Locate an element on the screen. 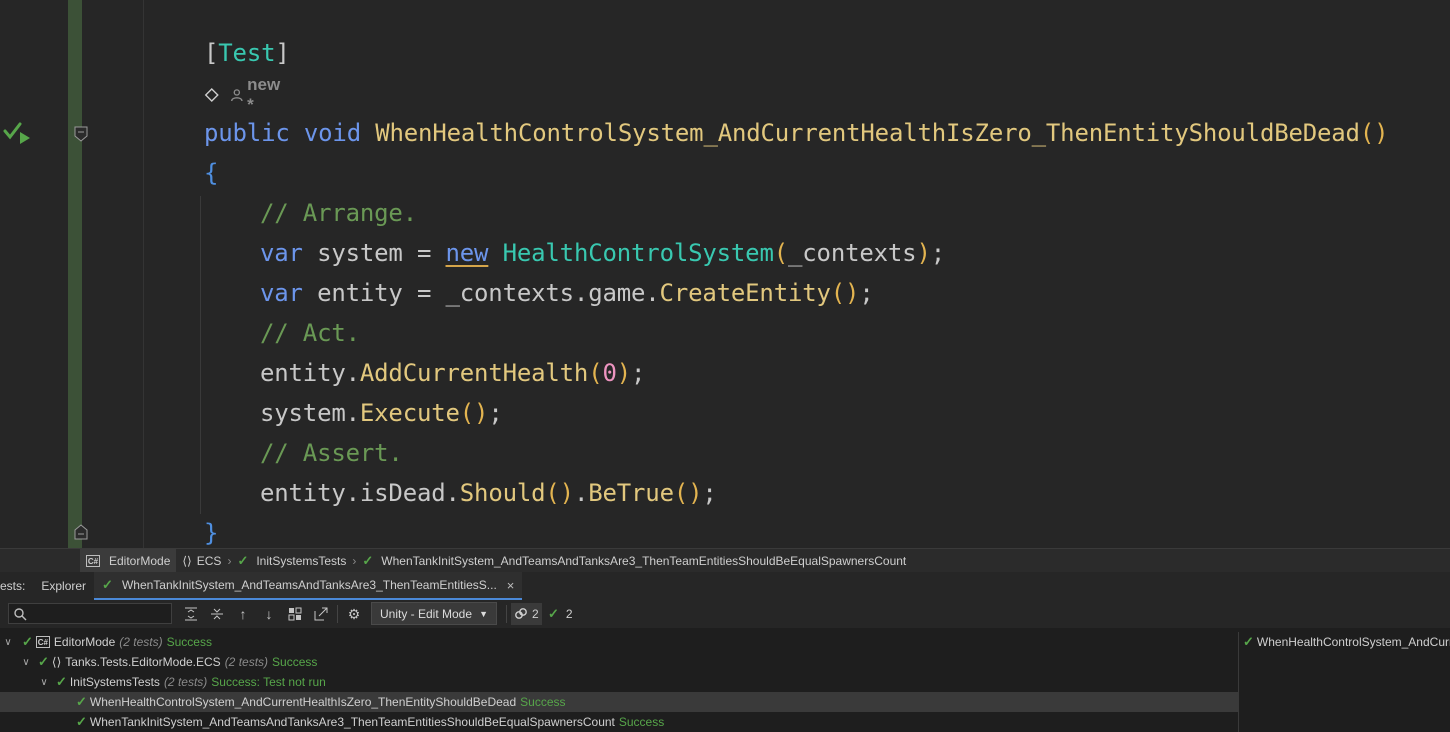 The width and height of the screenshot is (1450, 732). output-title: WhenHealthControlSystem_AndCurr is located at coordinates (1353, 642).